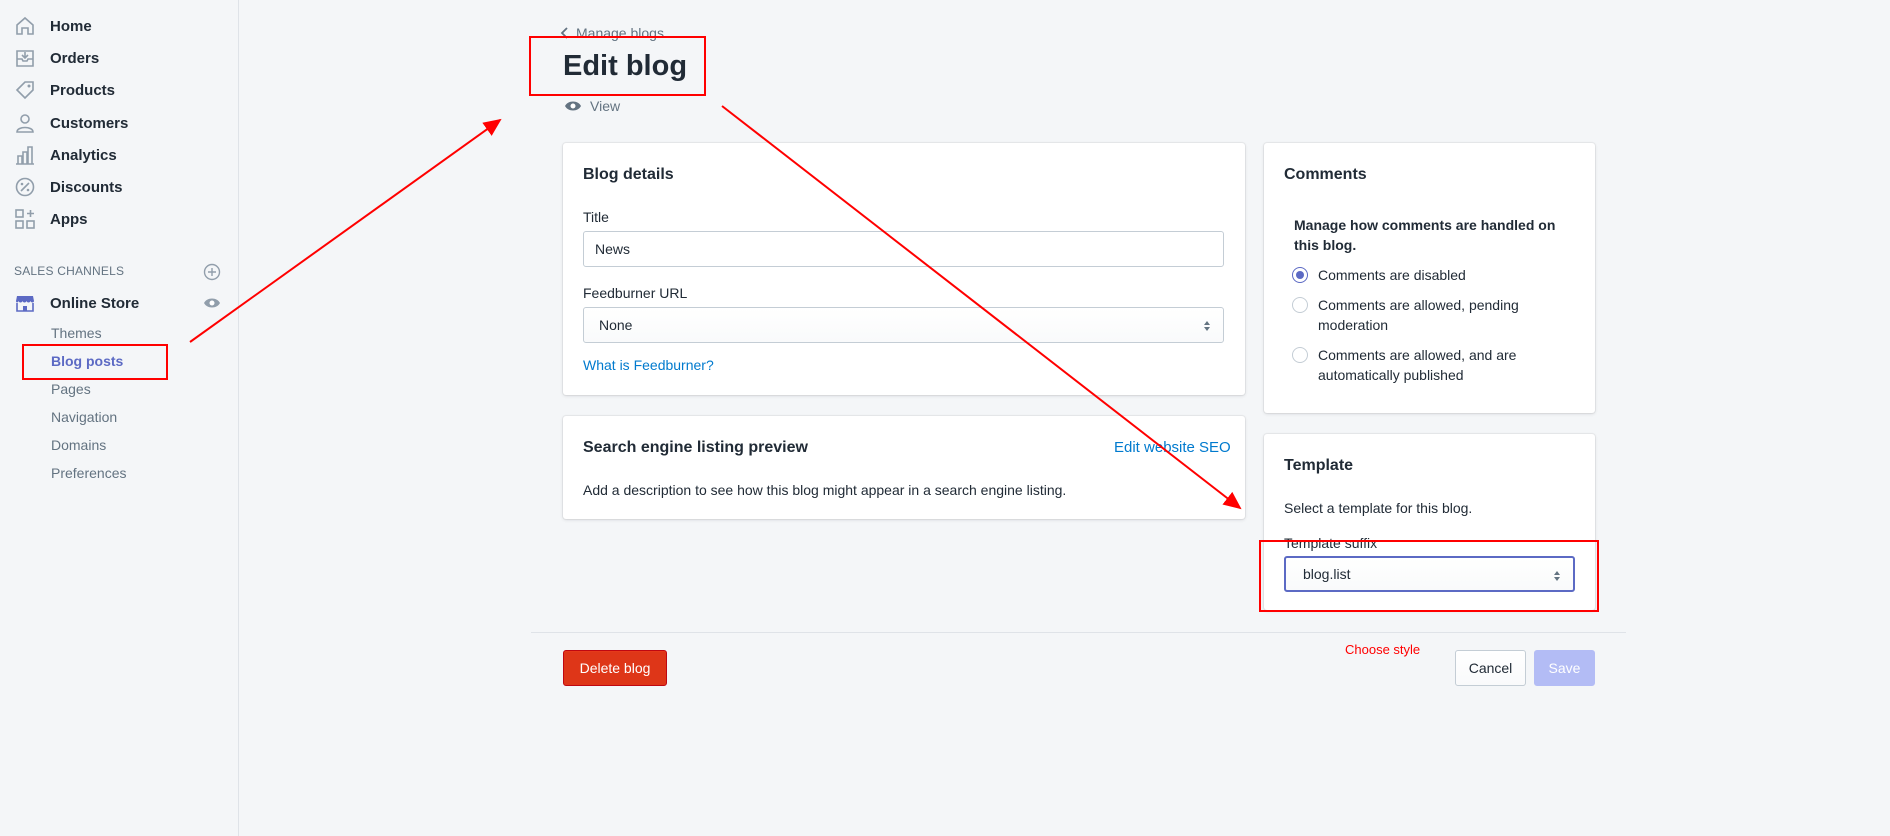  I want to click on apps-icon, so click(25, 219).